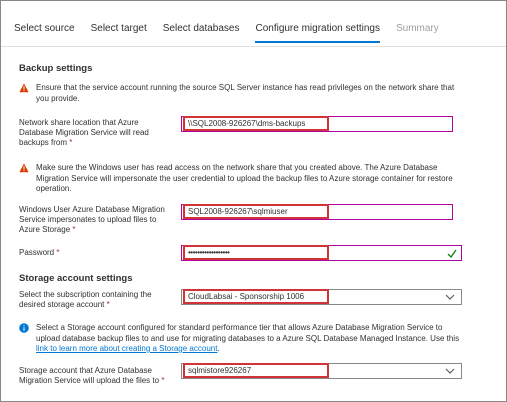 This screenshot has height=402, width=507. Describe the element at coordinates (119, 33) in the screenshot. I see `tab-select-target: Select target` at that location.